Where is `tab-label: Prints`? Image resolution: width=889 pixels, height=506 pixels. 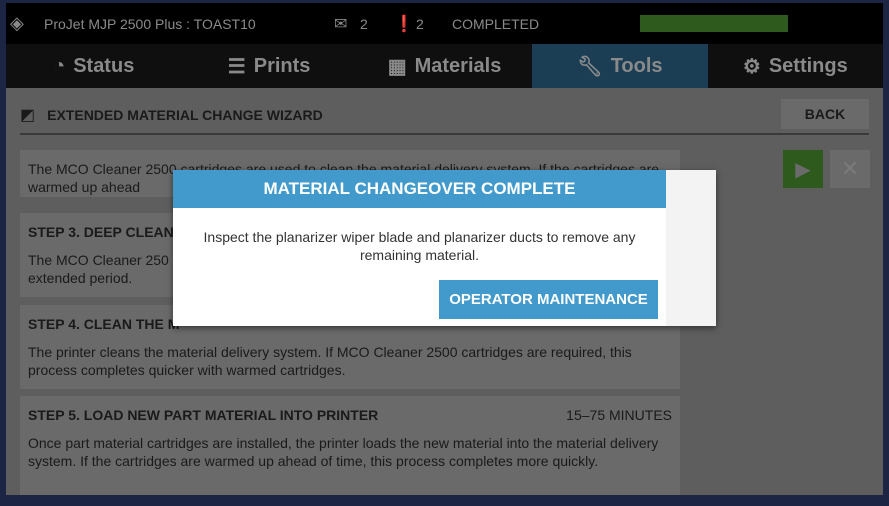
tab-label: Prints is located at coordinates (282, 65).